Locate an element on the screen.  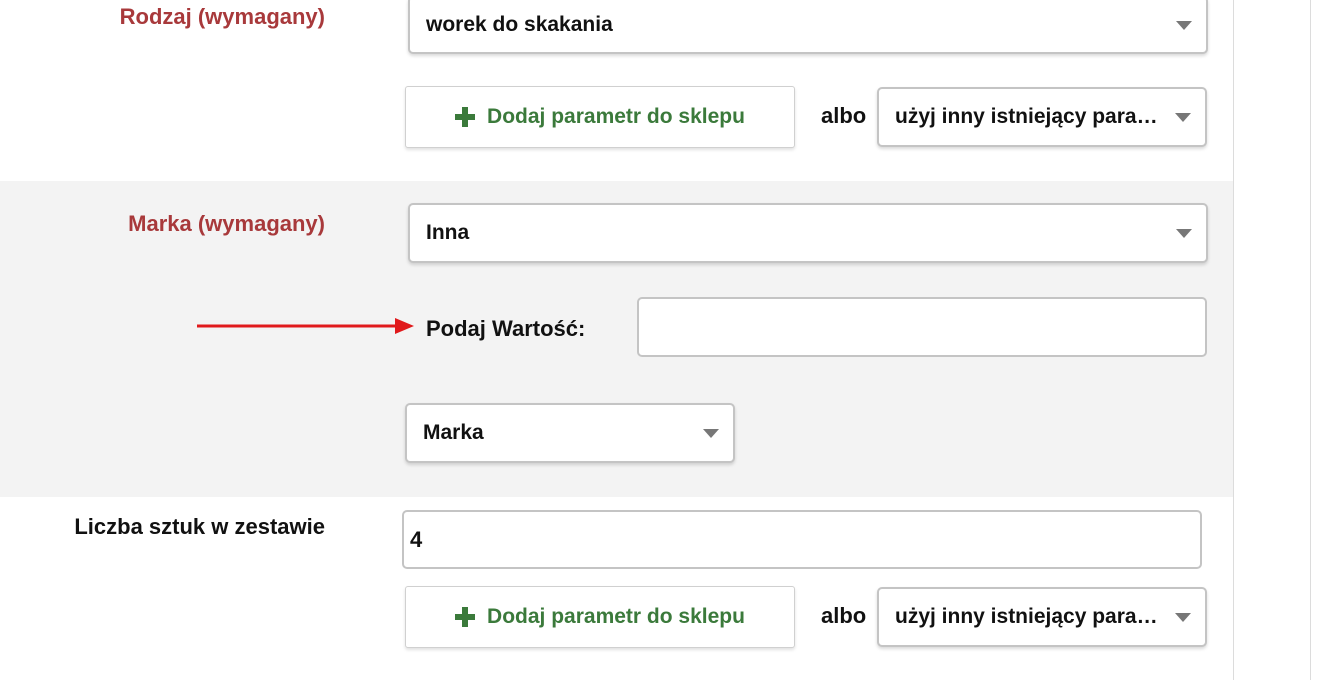
rodzaj-label: Rodzaj (wymagany) is located at coordinates (222, 16).